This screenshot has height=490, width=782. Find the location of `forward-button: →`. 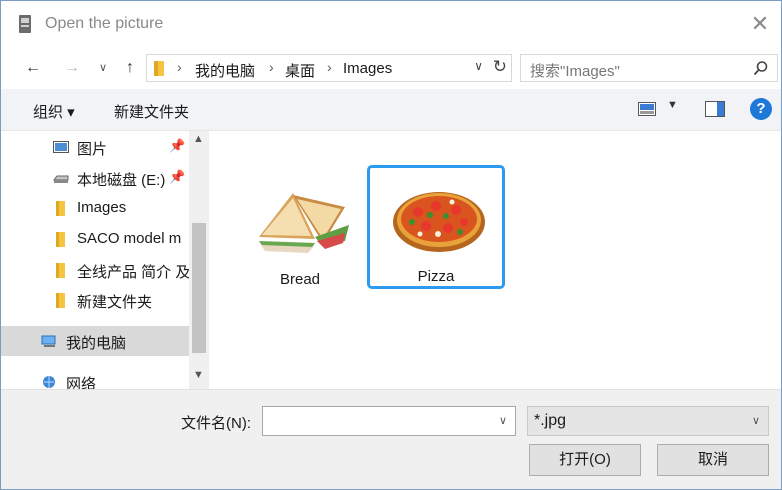

forward-button: → is located at coordinates (72, 68).